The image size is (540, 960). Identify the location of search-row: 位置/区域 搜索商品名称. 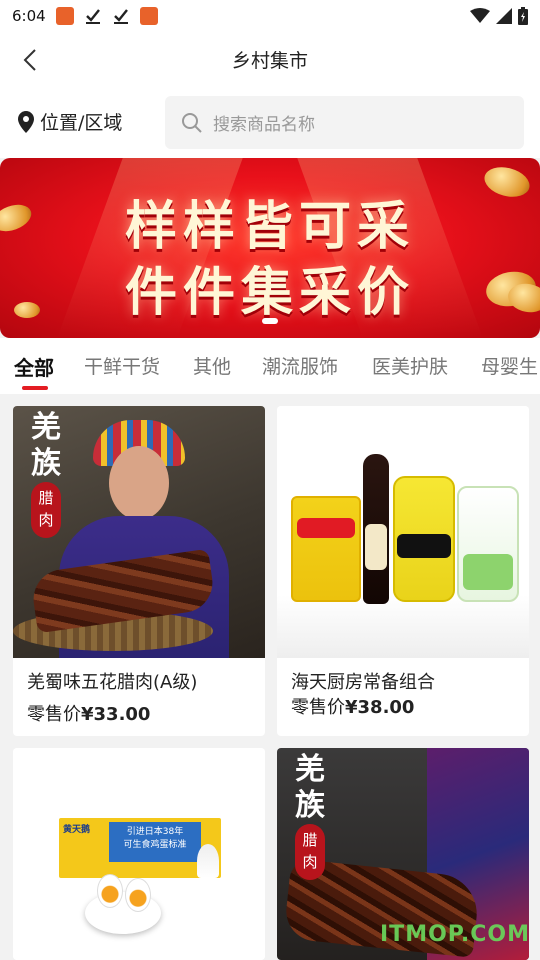
(270, 122).